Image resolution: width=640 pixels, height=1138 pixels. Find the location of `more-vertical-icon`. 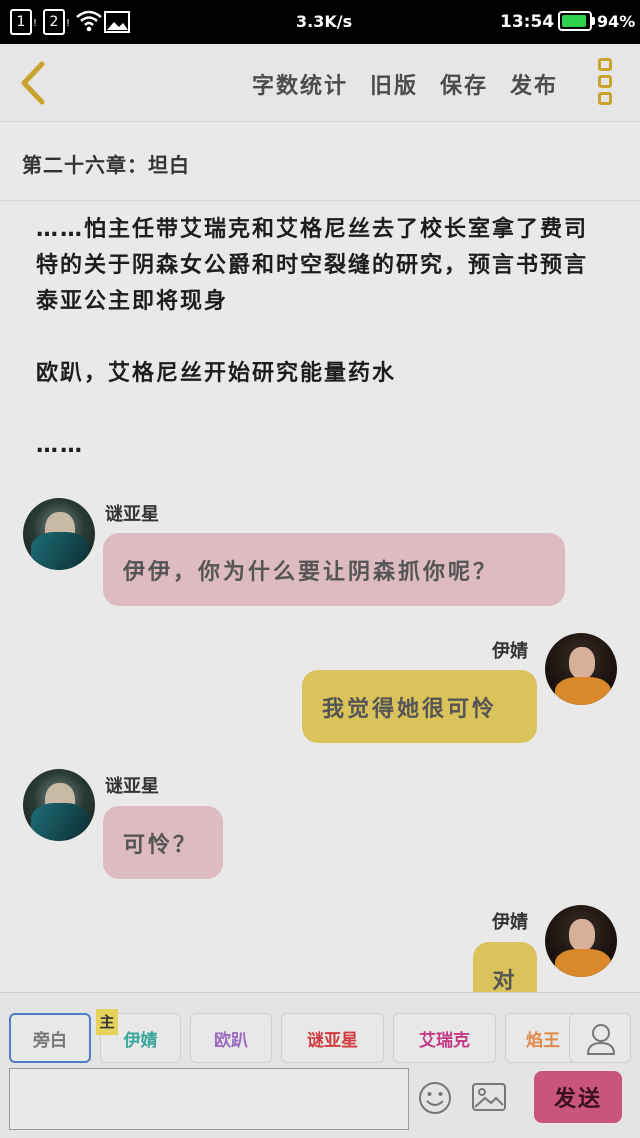

more-vertical-icon is located at coordinates (605, 81).